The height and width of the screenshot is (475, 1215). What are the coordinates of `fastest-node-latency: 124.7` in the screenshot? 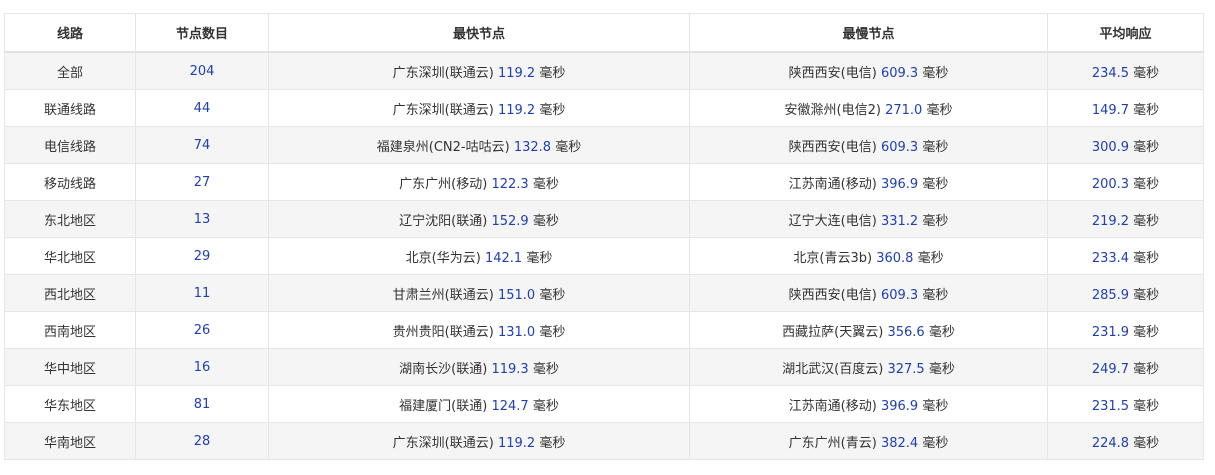 It's located at (510, 406).